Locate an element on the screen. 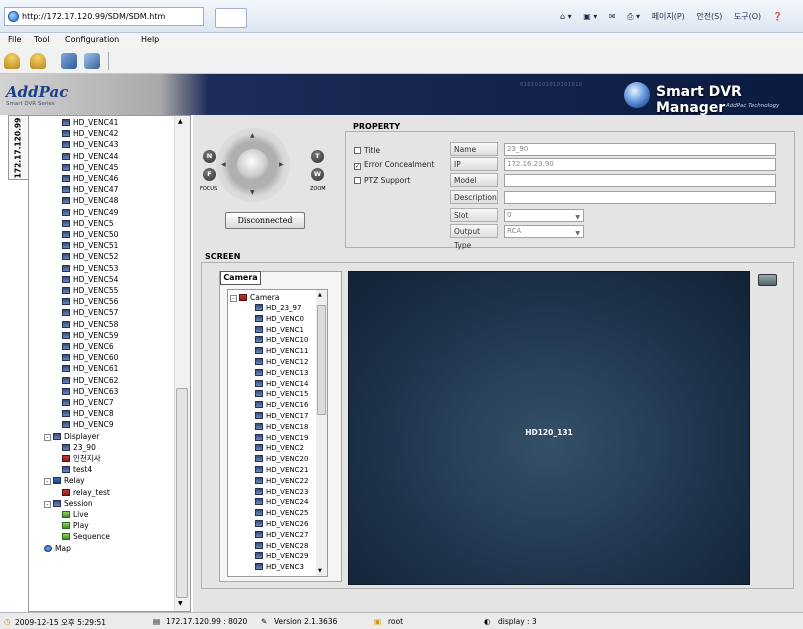  tree-item-relay: relay_test is located at coordinates (86, 492).